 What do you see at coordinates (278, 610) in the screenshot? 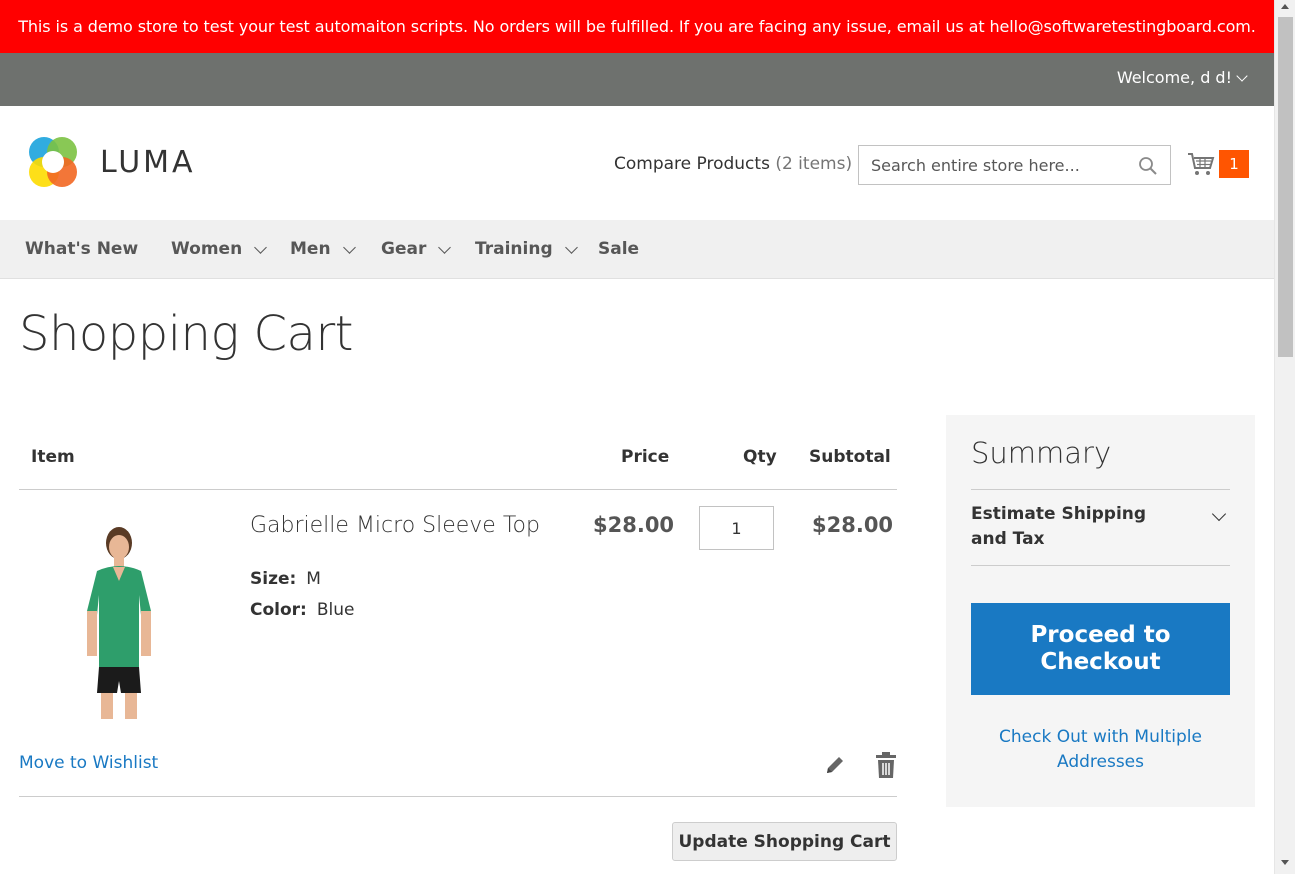
I see `option-label: Color:` at bounding box center [278, 610].